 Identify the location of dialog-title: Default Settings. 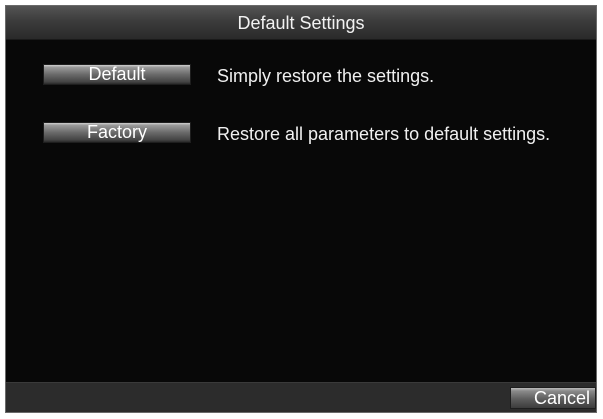
(301, 23).